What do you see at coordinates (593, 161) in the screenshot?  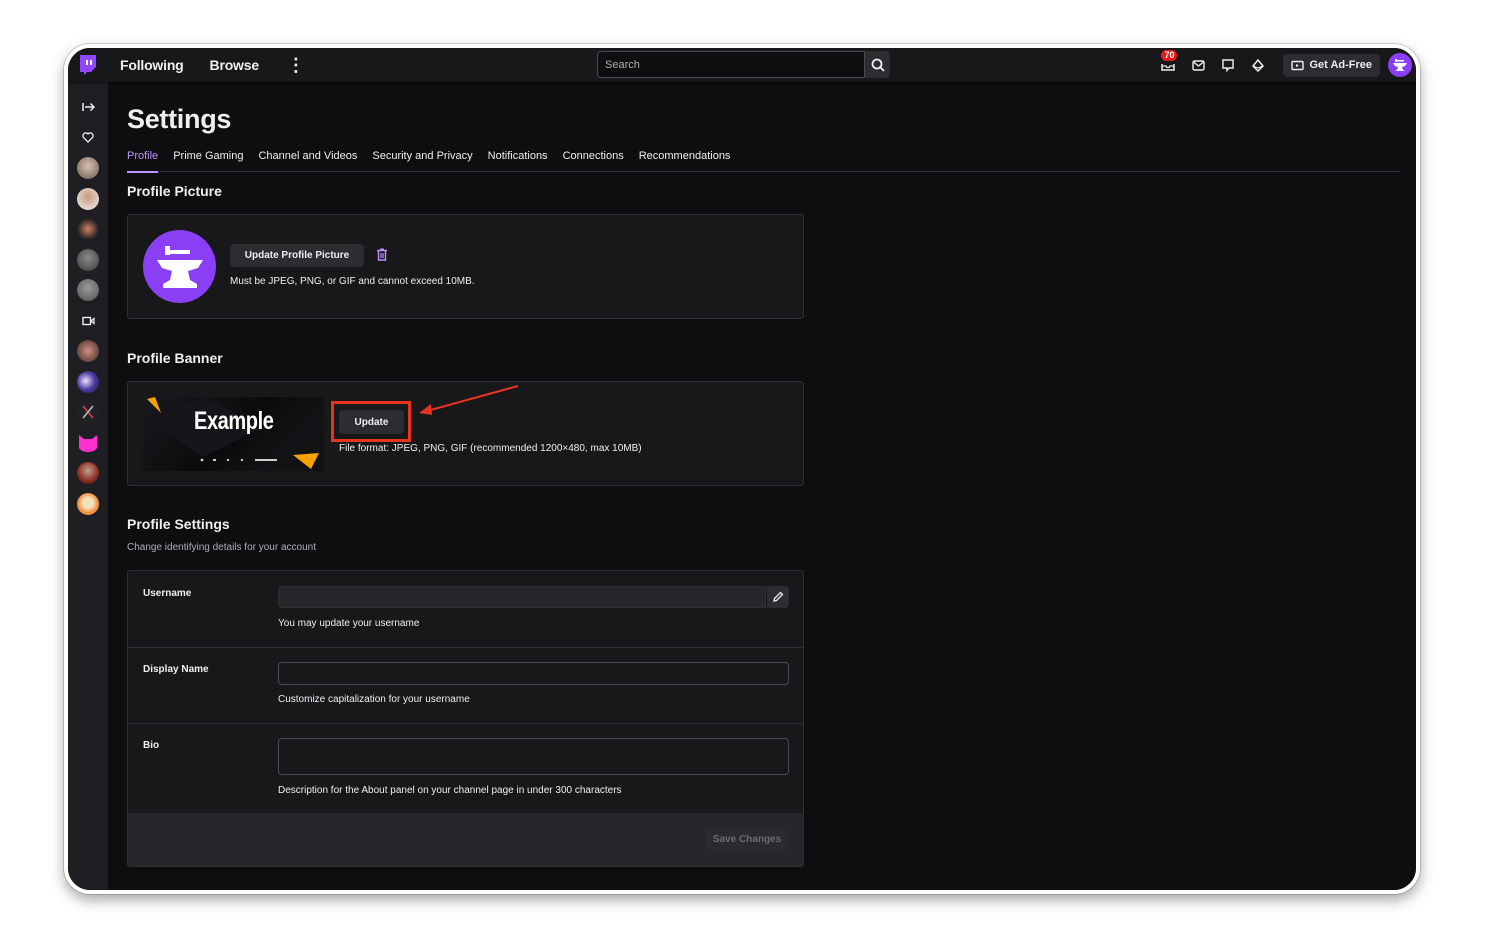 I see `tab-connections: Connections` at bounding box center [593, 161].